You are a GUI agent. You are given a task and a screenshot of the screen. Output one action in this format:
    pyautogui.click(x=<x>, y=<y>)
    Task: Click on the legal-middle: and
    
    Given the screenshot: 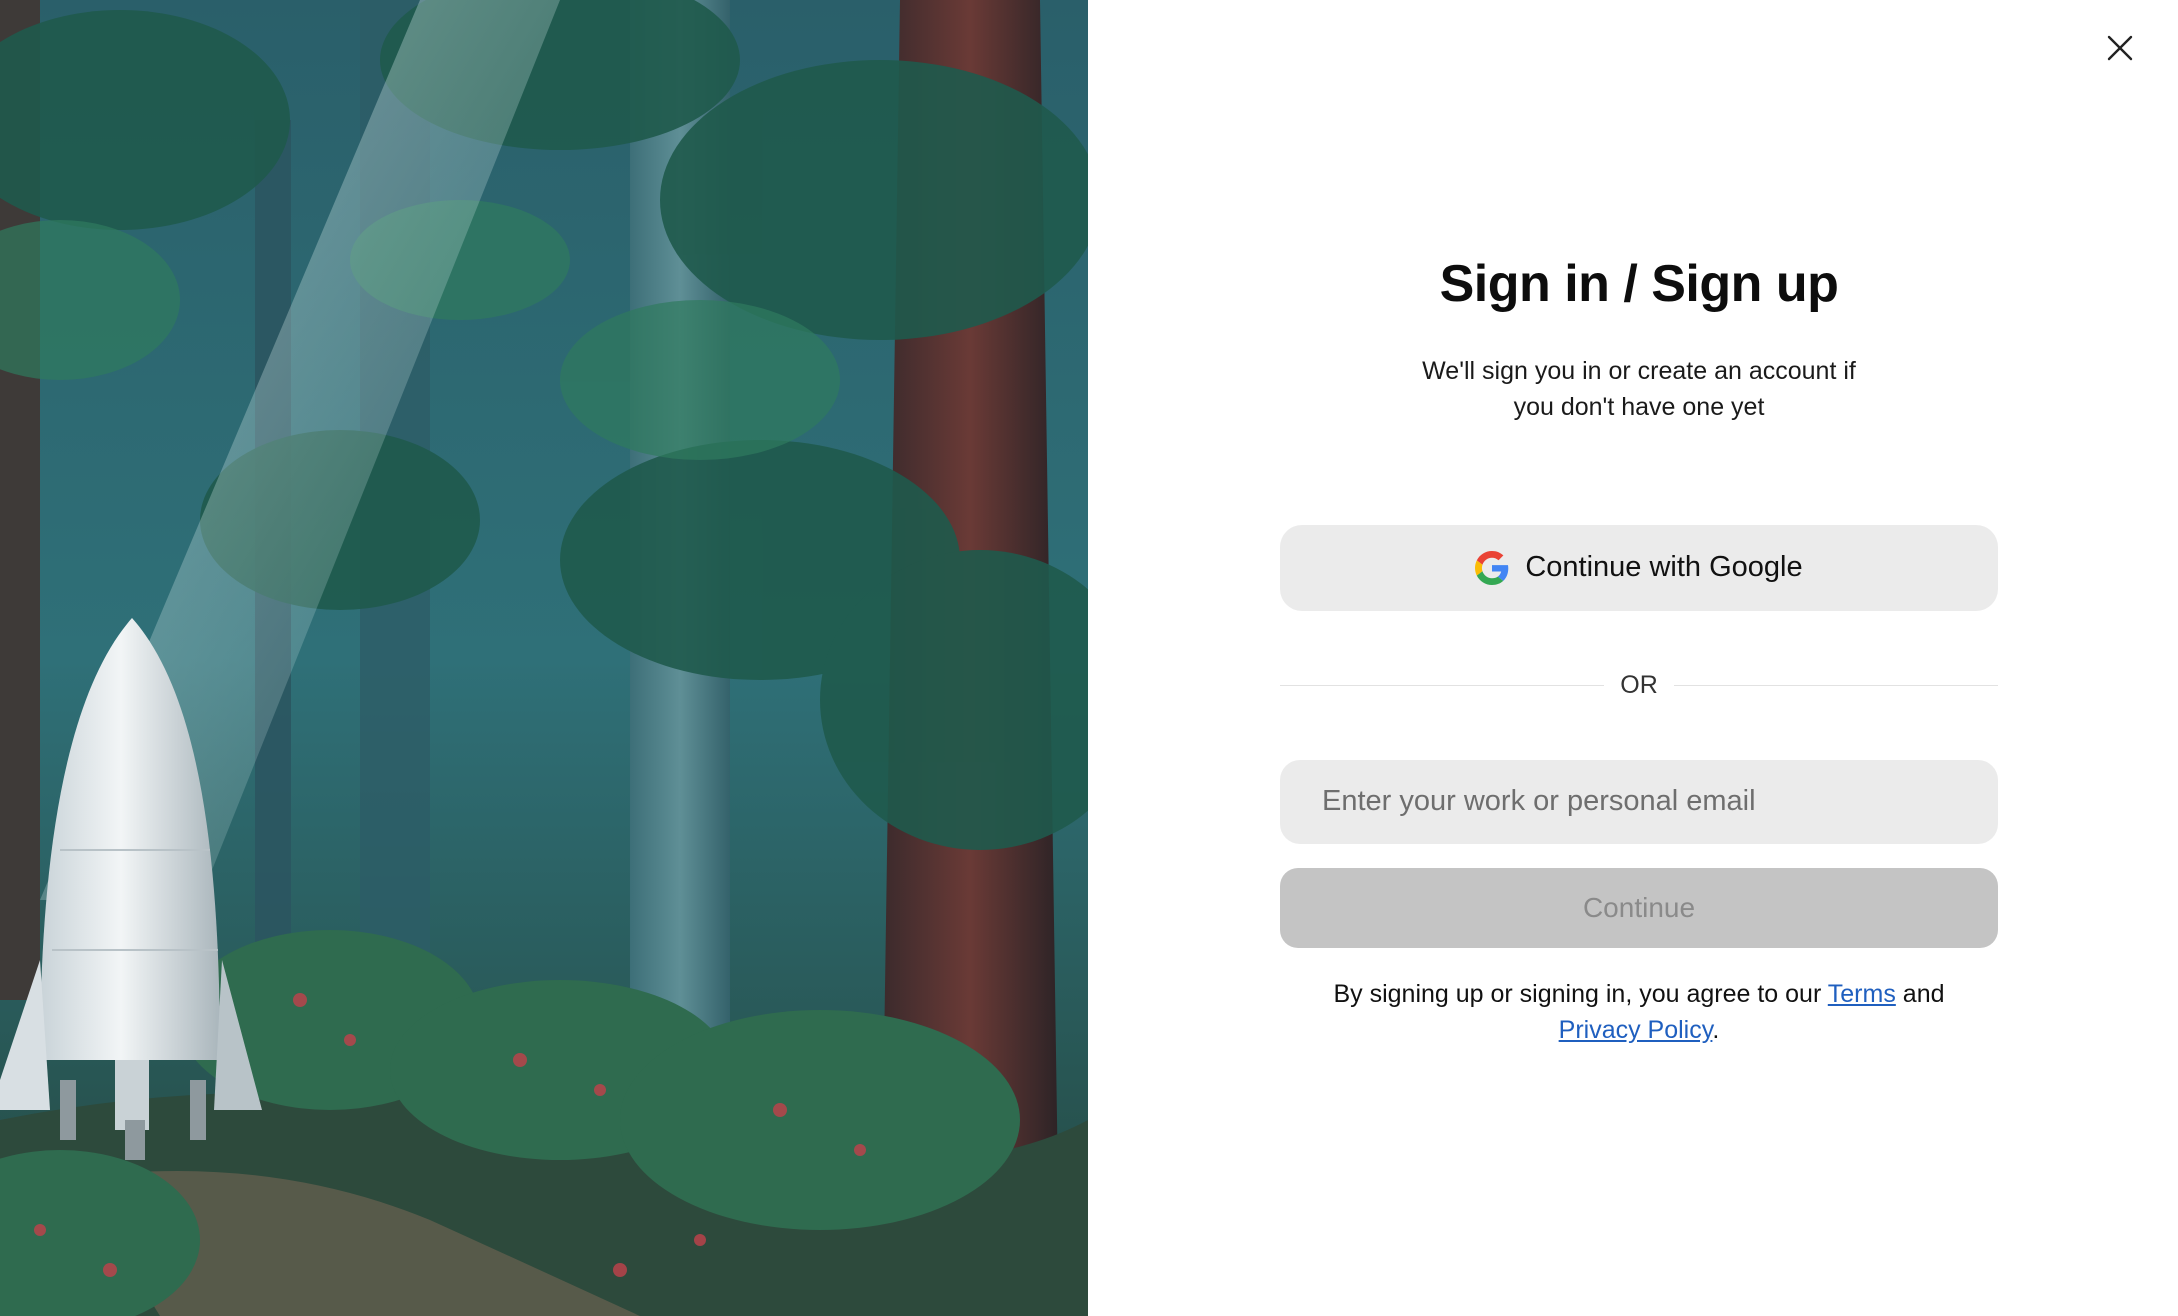 What is the action you would take?
    pyautogui.click(x=1920, y=993)
    